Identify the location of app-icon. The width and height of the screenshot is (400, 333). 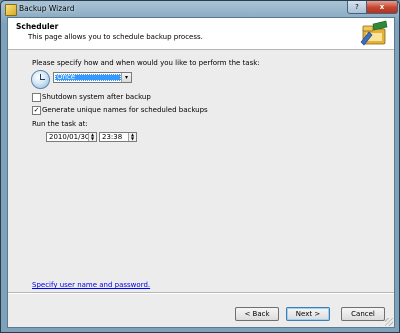
(11, 10).